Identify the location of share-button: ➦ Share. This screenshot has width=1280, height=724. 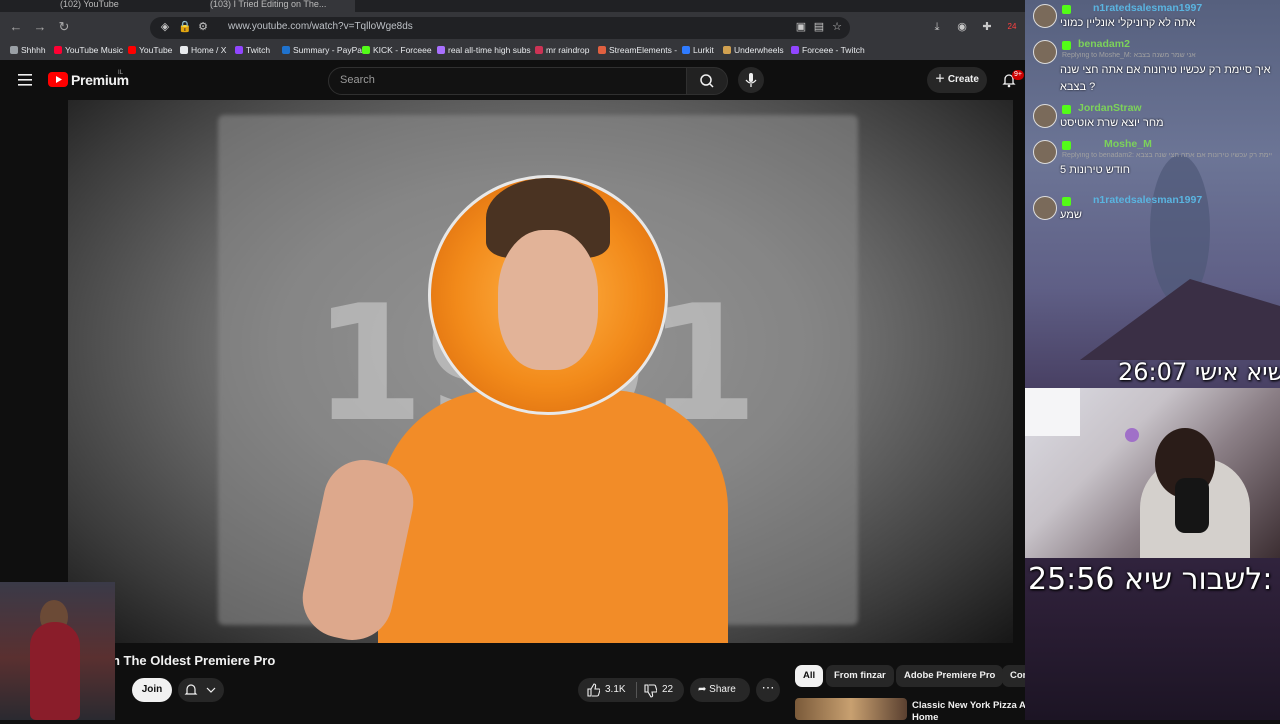
(720, 690).